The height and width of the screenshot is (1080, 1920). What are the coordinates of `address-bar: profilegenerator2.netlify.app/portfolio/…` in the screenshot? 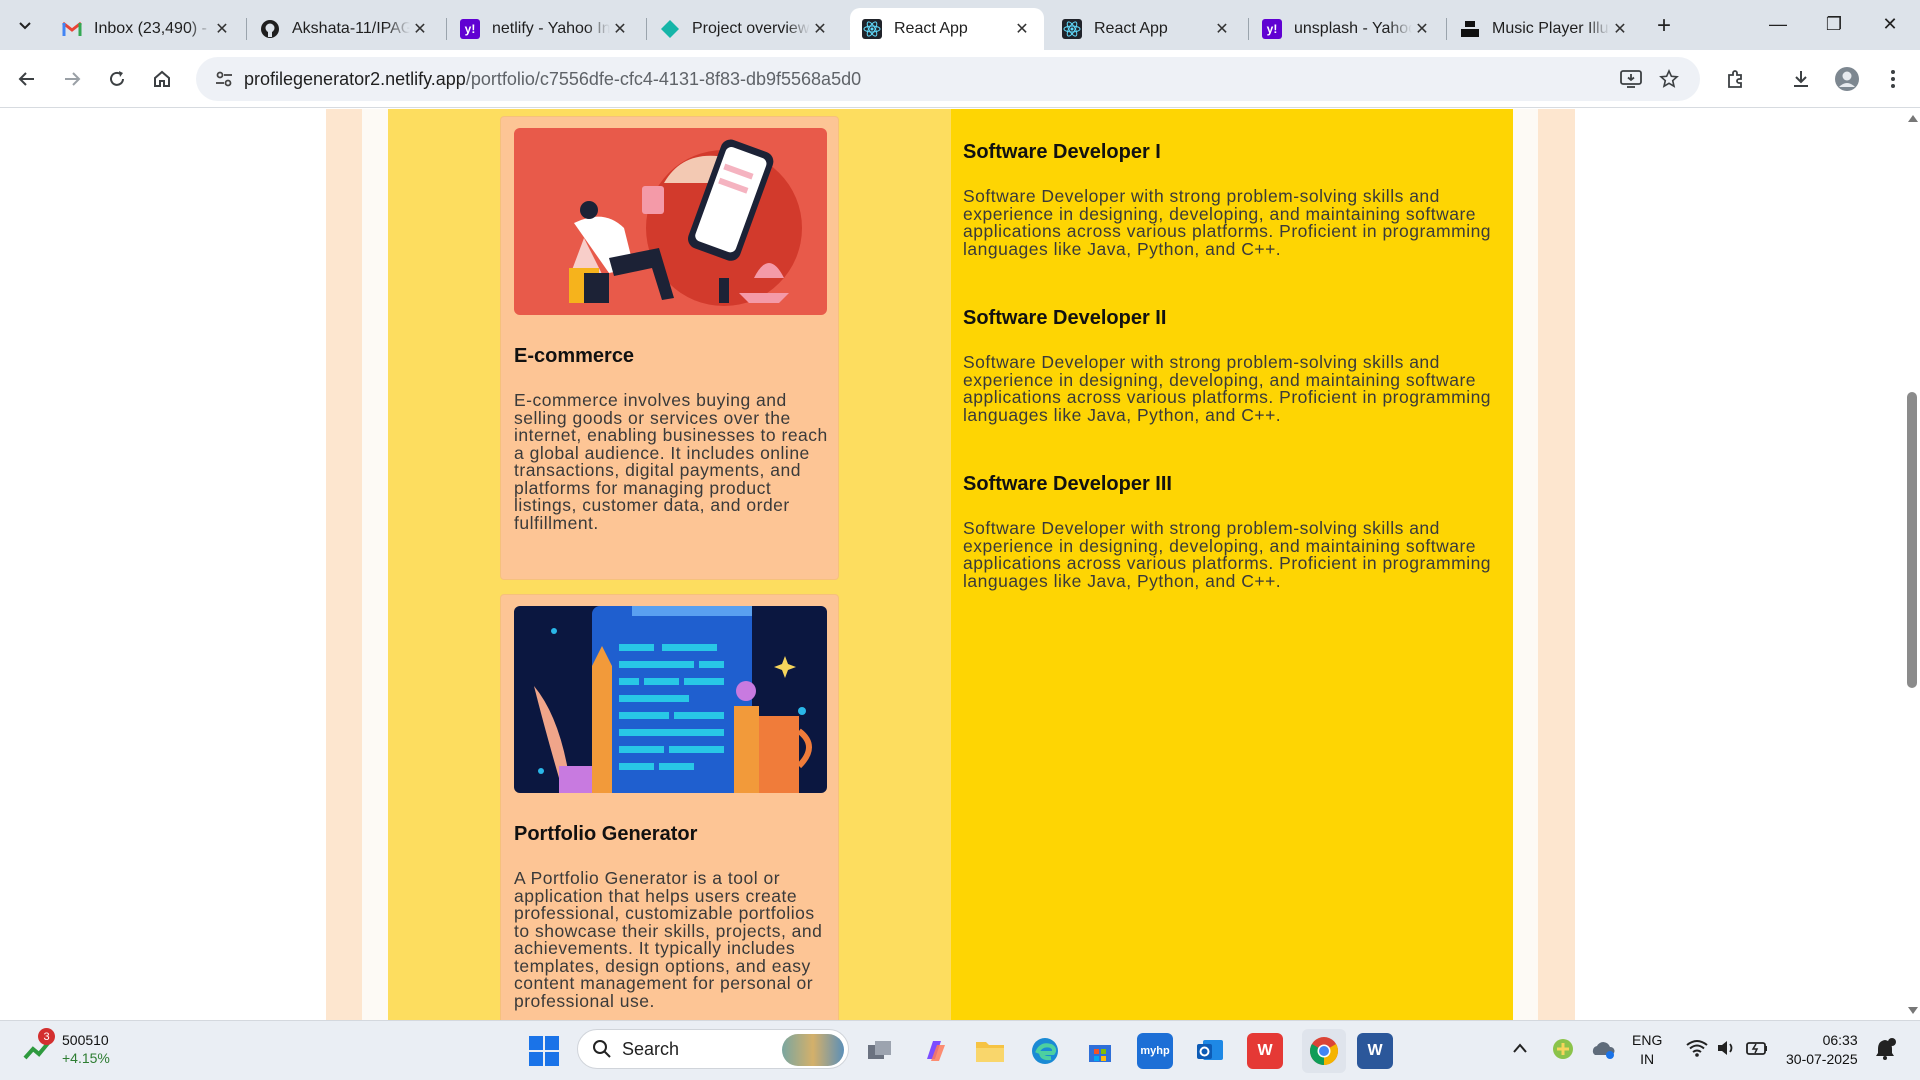 It's located at (948, 79).